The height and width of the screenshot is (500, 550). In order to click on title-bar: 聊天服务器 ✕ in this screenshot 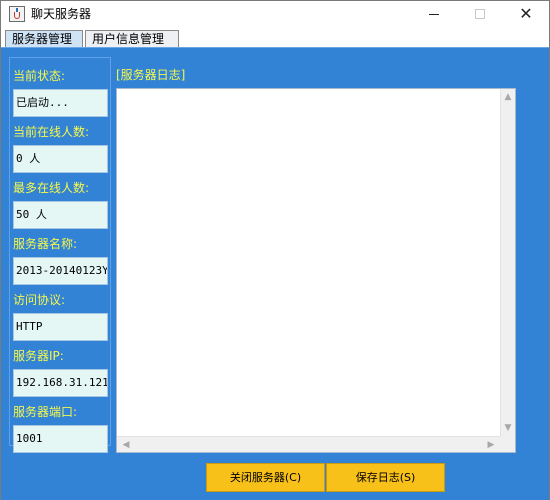, I will do `click(275, 14)`.